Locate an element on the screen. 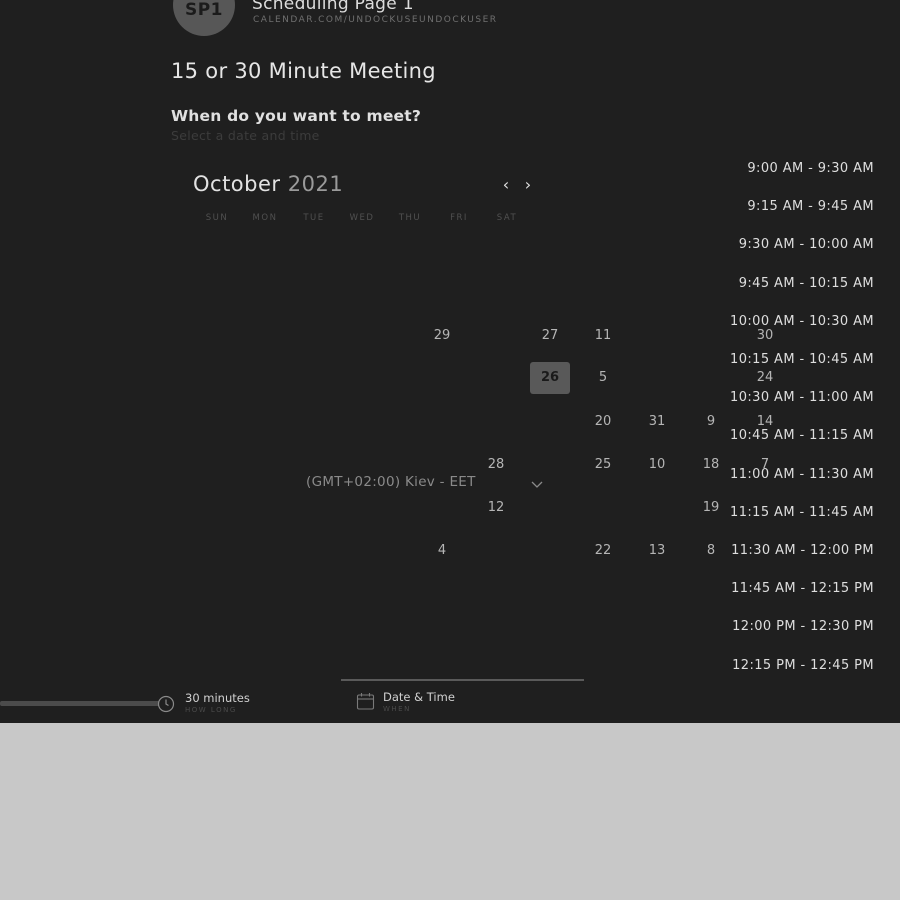  chevron-right-icon: › is located at coordinates (528, 185).